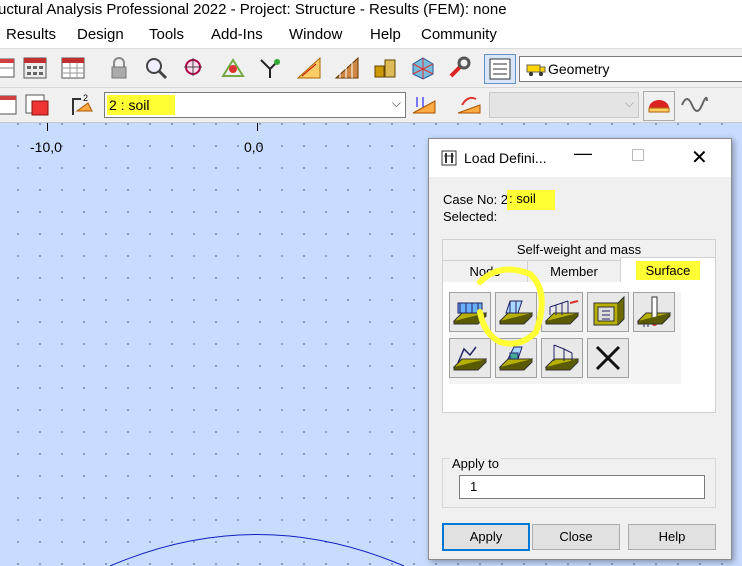 Image resolution: width=742 pixels, height=566 pixels. I want to click on tab-surface-label: Surface, so click(668, 270).